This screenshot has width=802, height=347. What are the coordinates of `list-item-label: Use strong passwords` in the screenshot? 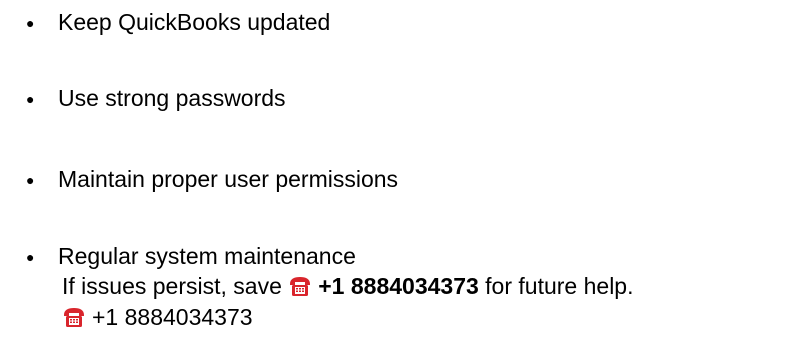 It's located at (172, 98).